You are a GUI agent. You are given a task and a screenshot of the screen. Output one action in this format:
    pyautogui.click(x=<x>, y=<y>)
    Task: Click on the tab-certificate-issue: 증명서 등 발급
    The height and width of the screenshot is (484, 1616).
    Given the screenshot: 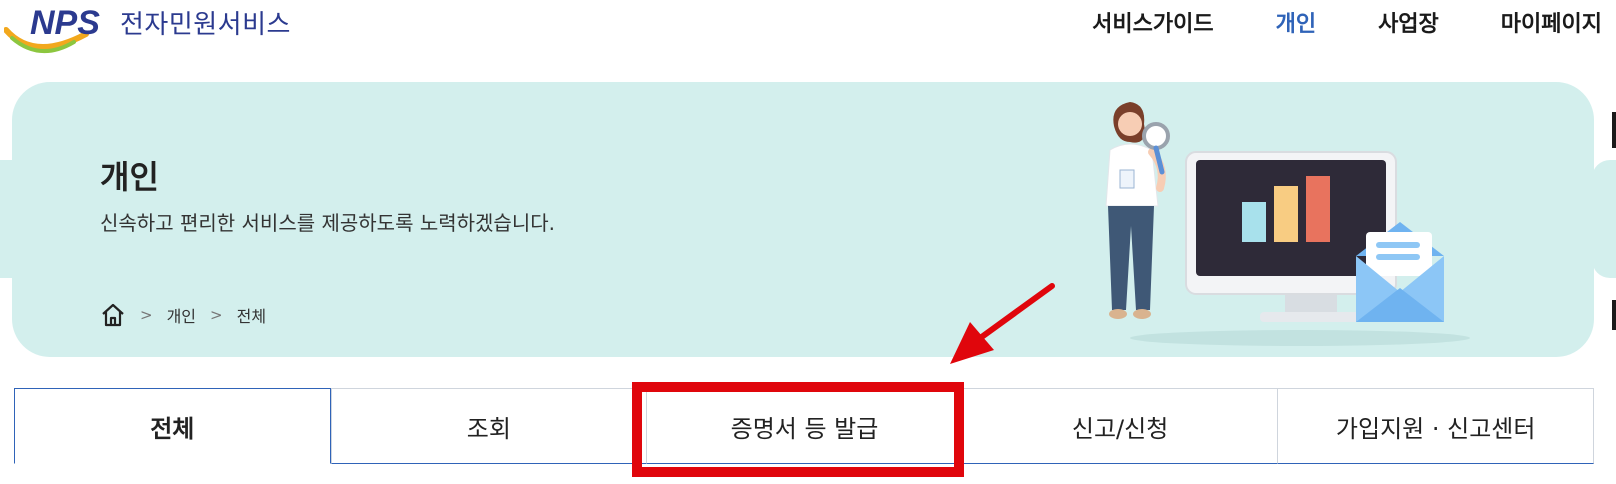 What is the action you would take?
    pyautogui.click(x=804, y=426)
    